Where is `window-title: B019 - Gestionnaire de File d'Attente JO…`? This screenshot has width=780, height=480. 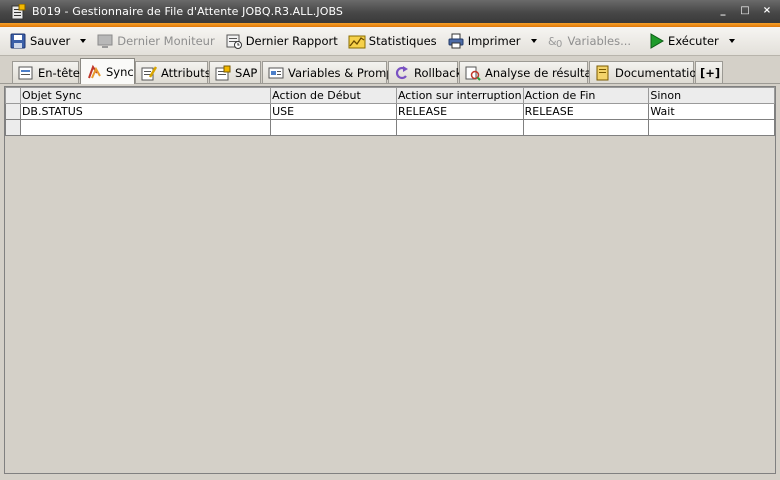
window-title: B019 - Gestionnaire de File d'Attente JO… is located at coordinates (187, 11).